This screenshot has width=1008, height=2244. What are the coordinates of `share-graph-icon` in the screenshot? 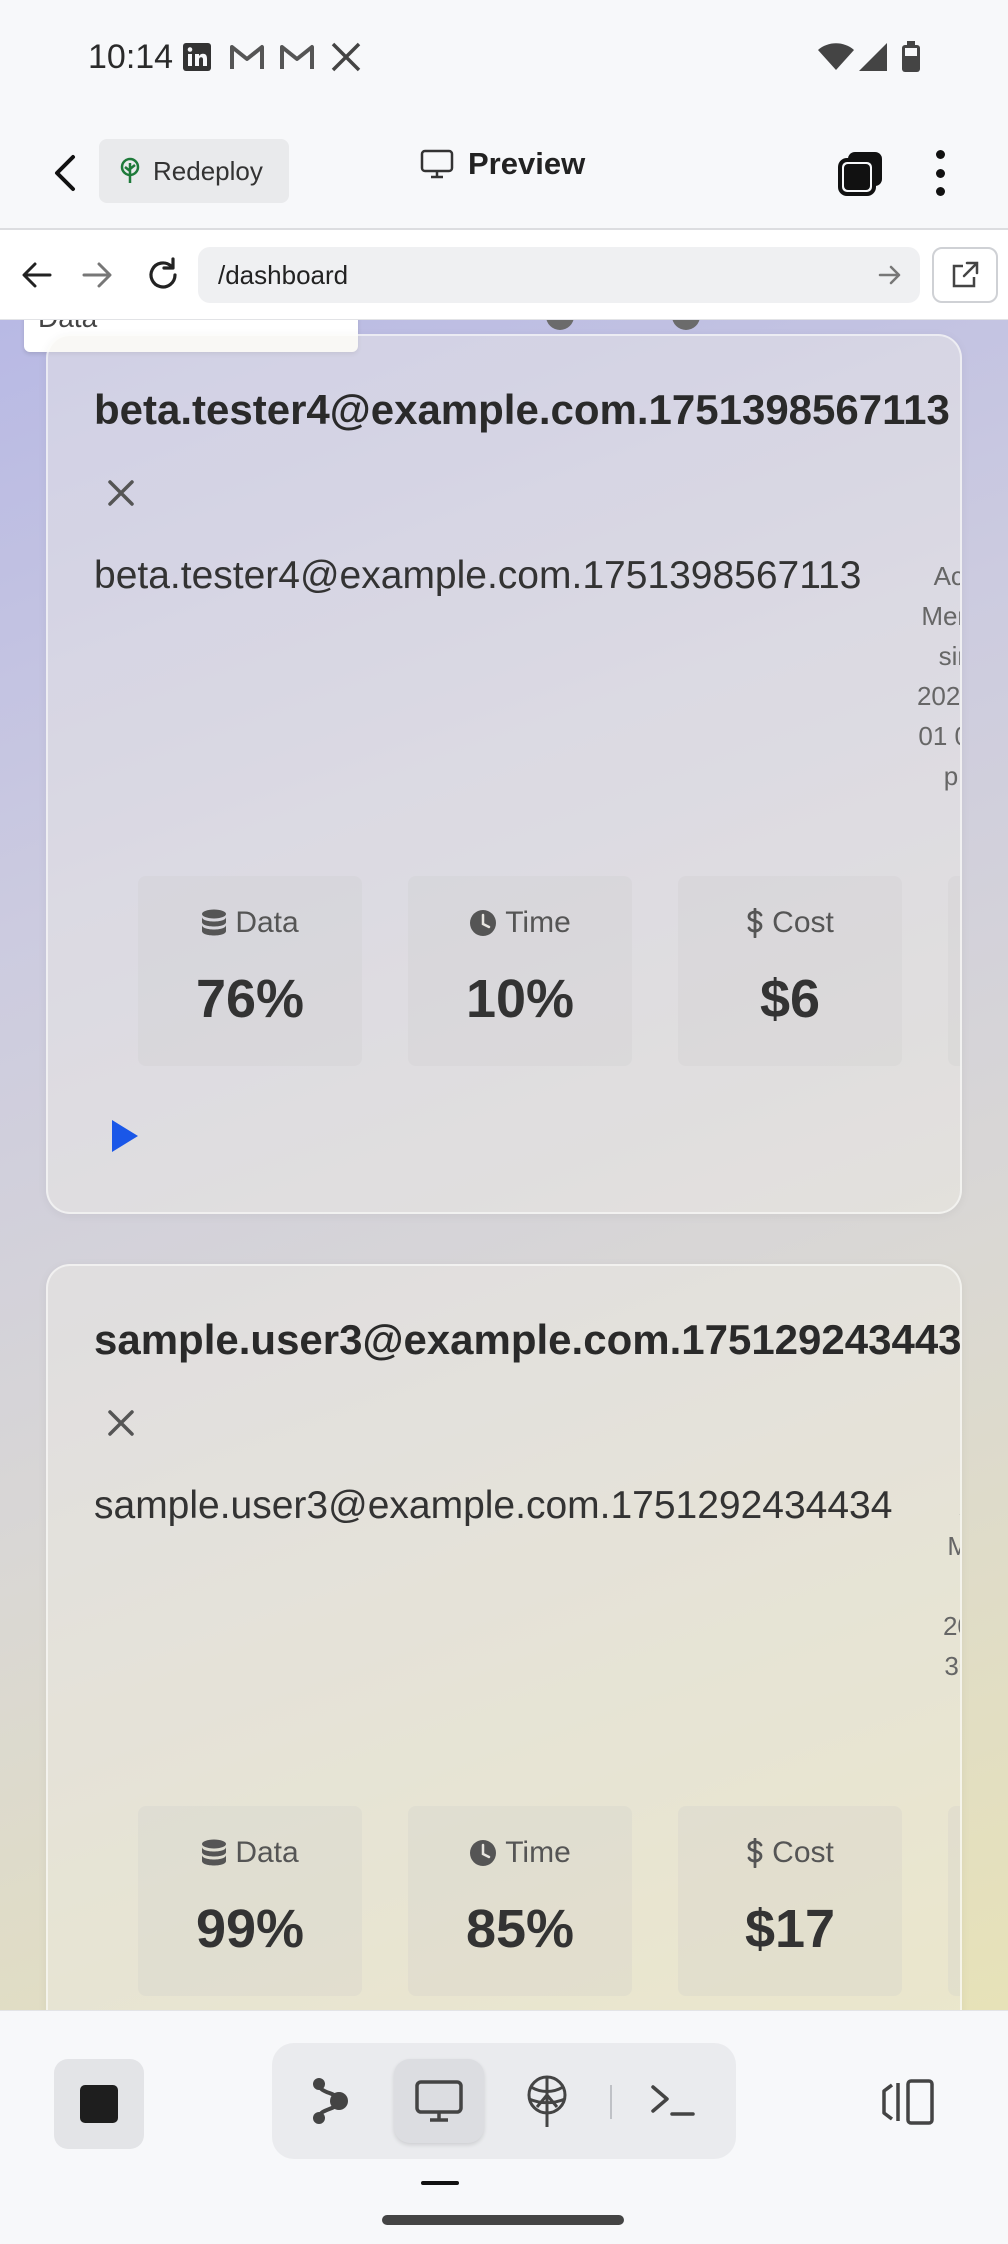 It's located at (331, 2101).